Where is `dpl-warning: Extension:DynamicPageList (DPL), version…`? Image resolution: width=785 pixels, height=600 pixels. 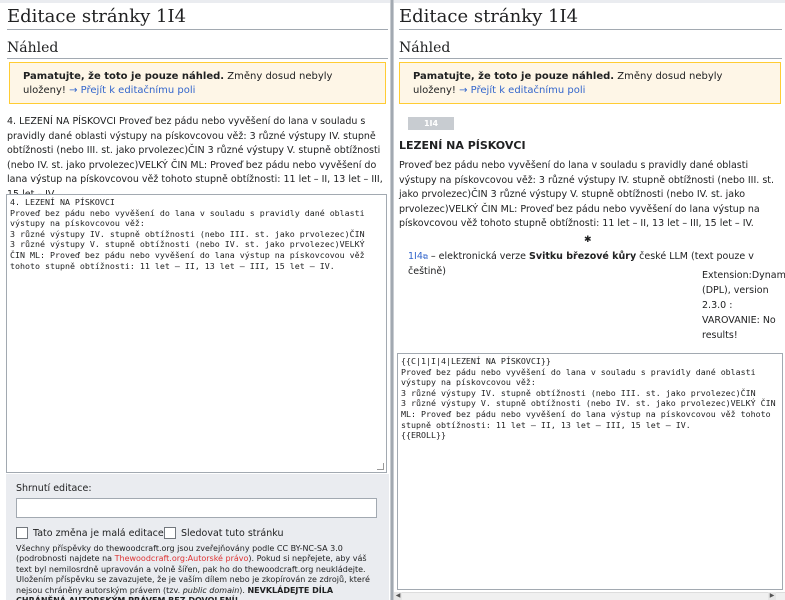
dpl-warning: Extension:DynamicPageList (DPL), version… is located at coordinates (743, 305).